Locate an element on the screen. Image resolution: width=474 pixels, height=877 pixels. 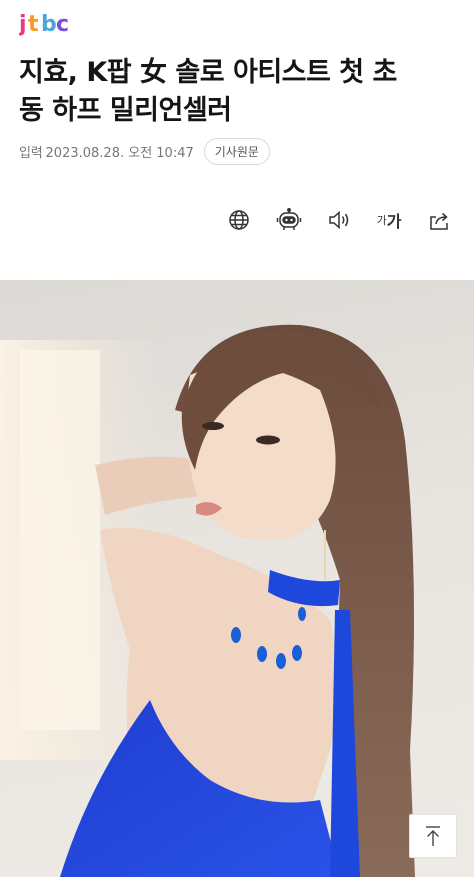
original-article-button: 기사원문 is located at coordinates (236, 151).